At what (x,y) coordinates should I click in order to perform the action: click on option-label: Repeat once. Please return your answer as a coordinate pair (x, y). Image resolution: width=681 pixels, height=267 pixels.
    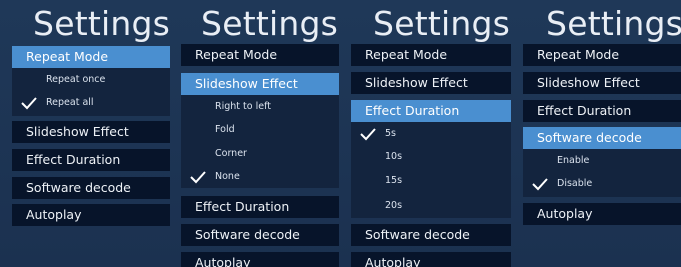
    Looking at the image, I should click on (76, 79).